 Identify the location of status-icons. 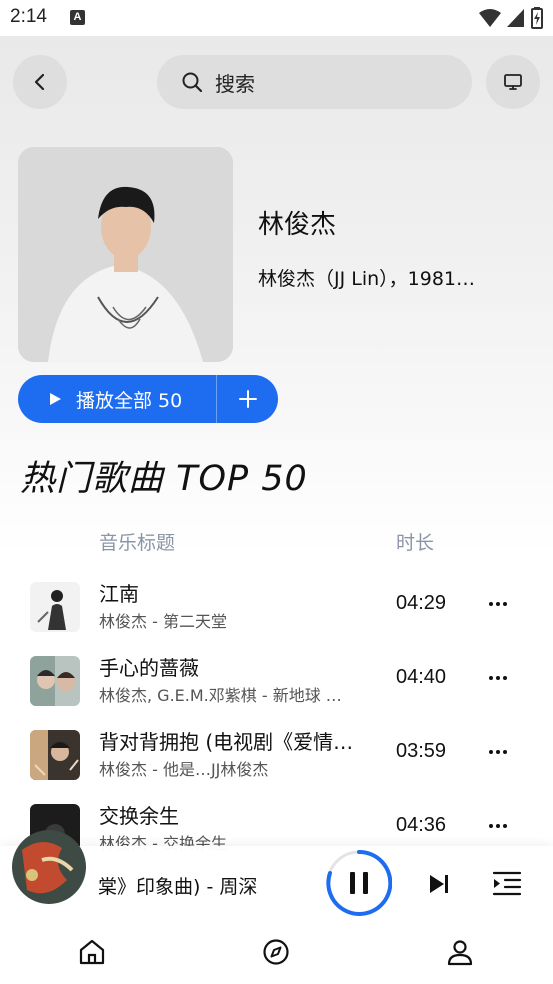
(511, 18).